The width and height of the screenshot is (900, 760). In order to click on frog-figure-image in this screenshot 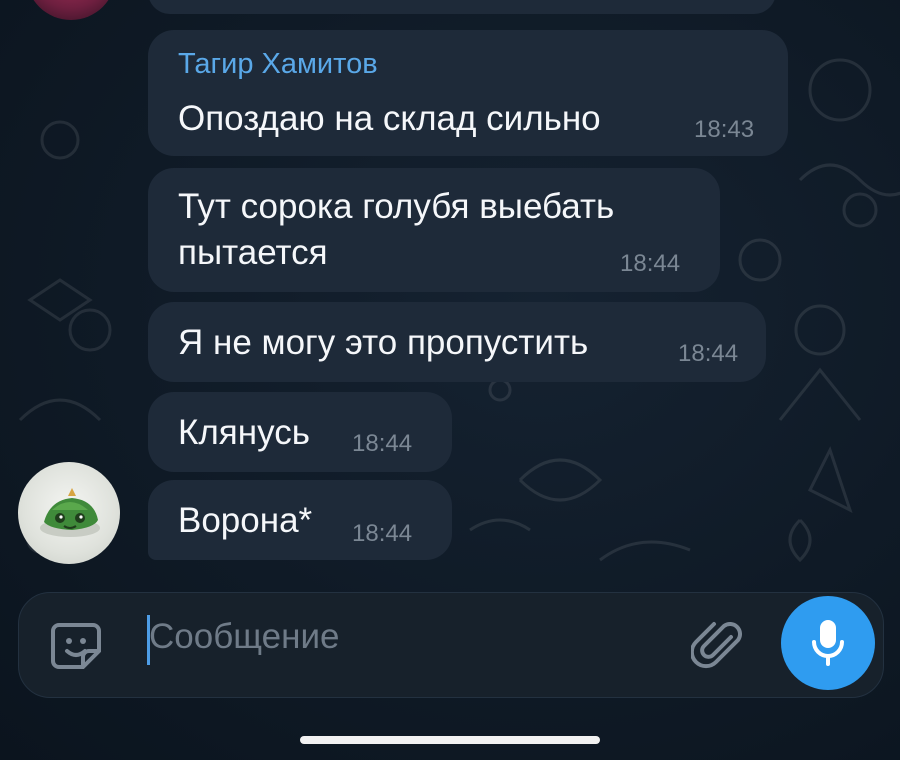, I will do `click(70, 512)`.